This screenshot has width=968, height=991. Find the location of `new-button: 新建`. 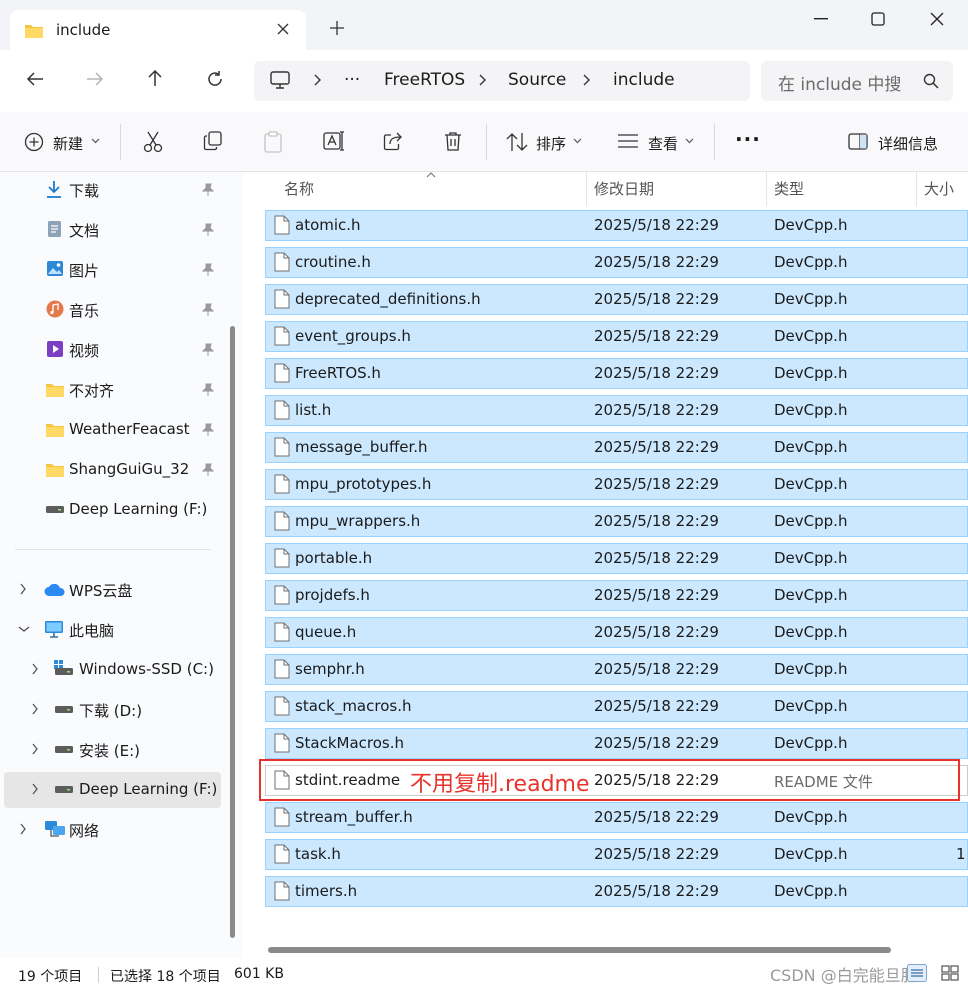

new-button: 新建 is located at coordinates (61, 142).